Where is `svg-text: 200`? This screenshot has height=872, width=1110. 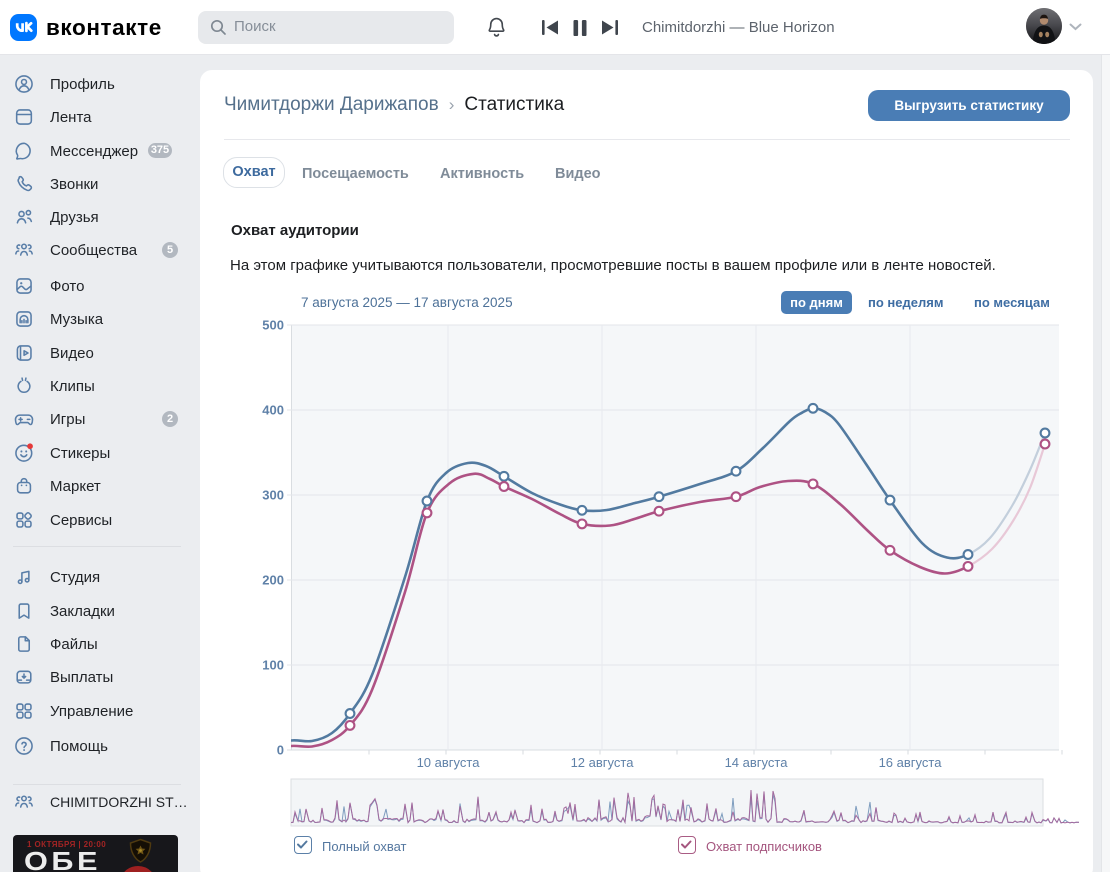
svg-text: 200 is located at coordinates (273, 580).